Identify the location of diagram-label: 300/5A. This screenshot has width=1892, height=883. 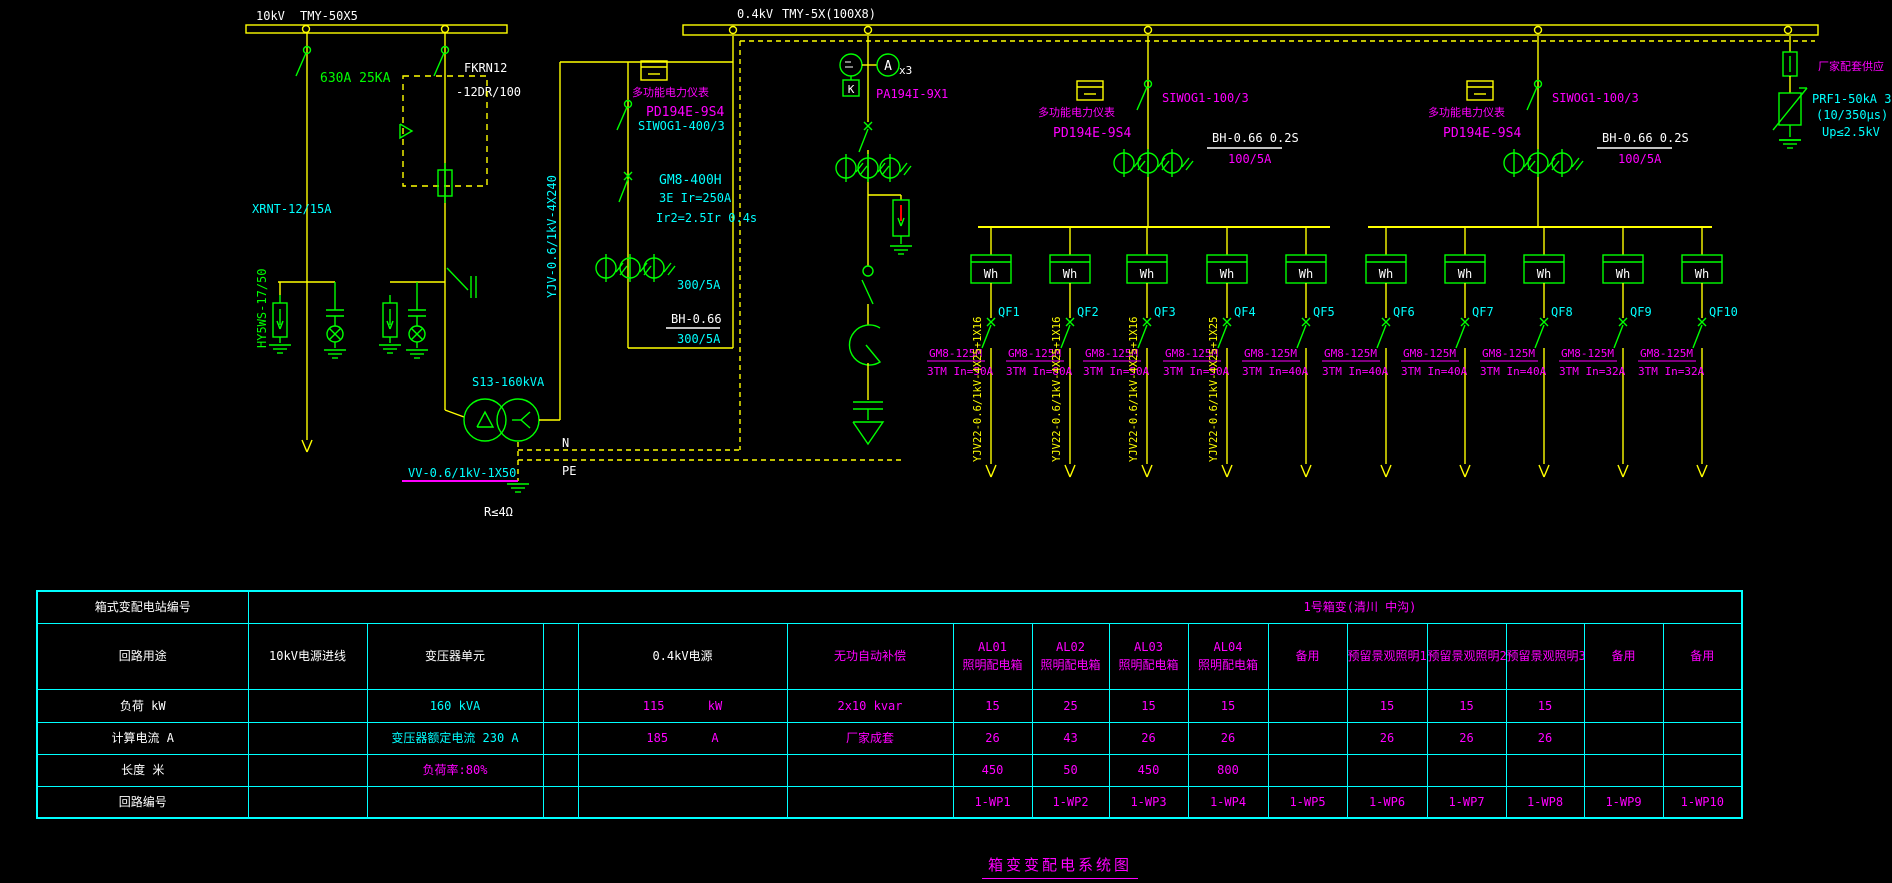
(699, 339).